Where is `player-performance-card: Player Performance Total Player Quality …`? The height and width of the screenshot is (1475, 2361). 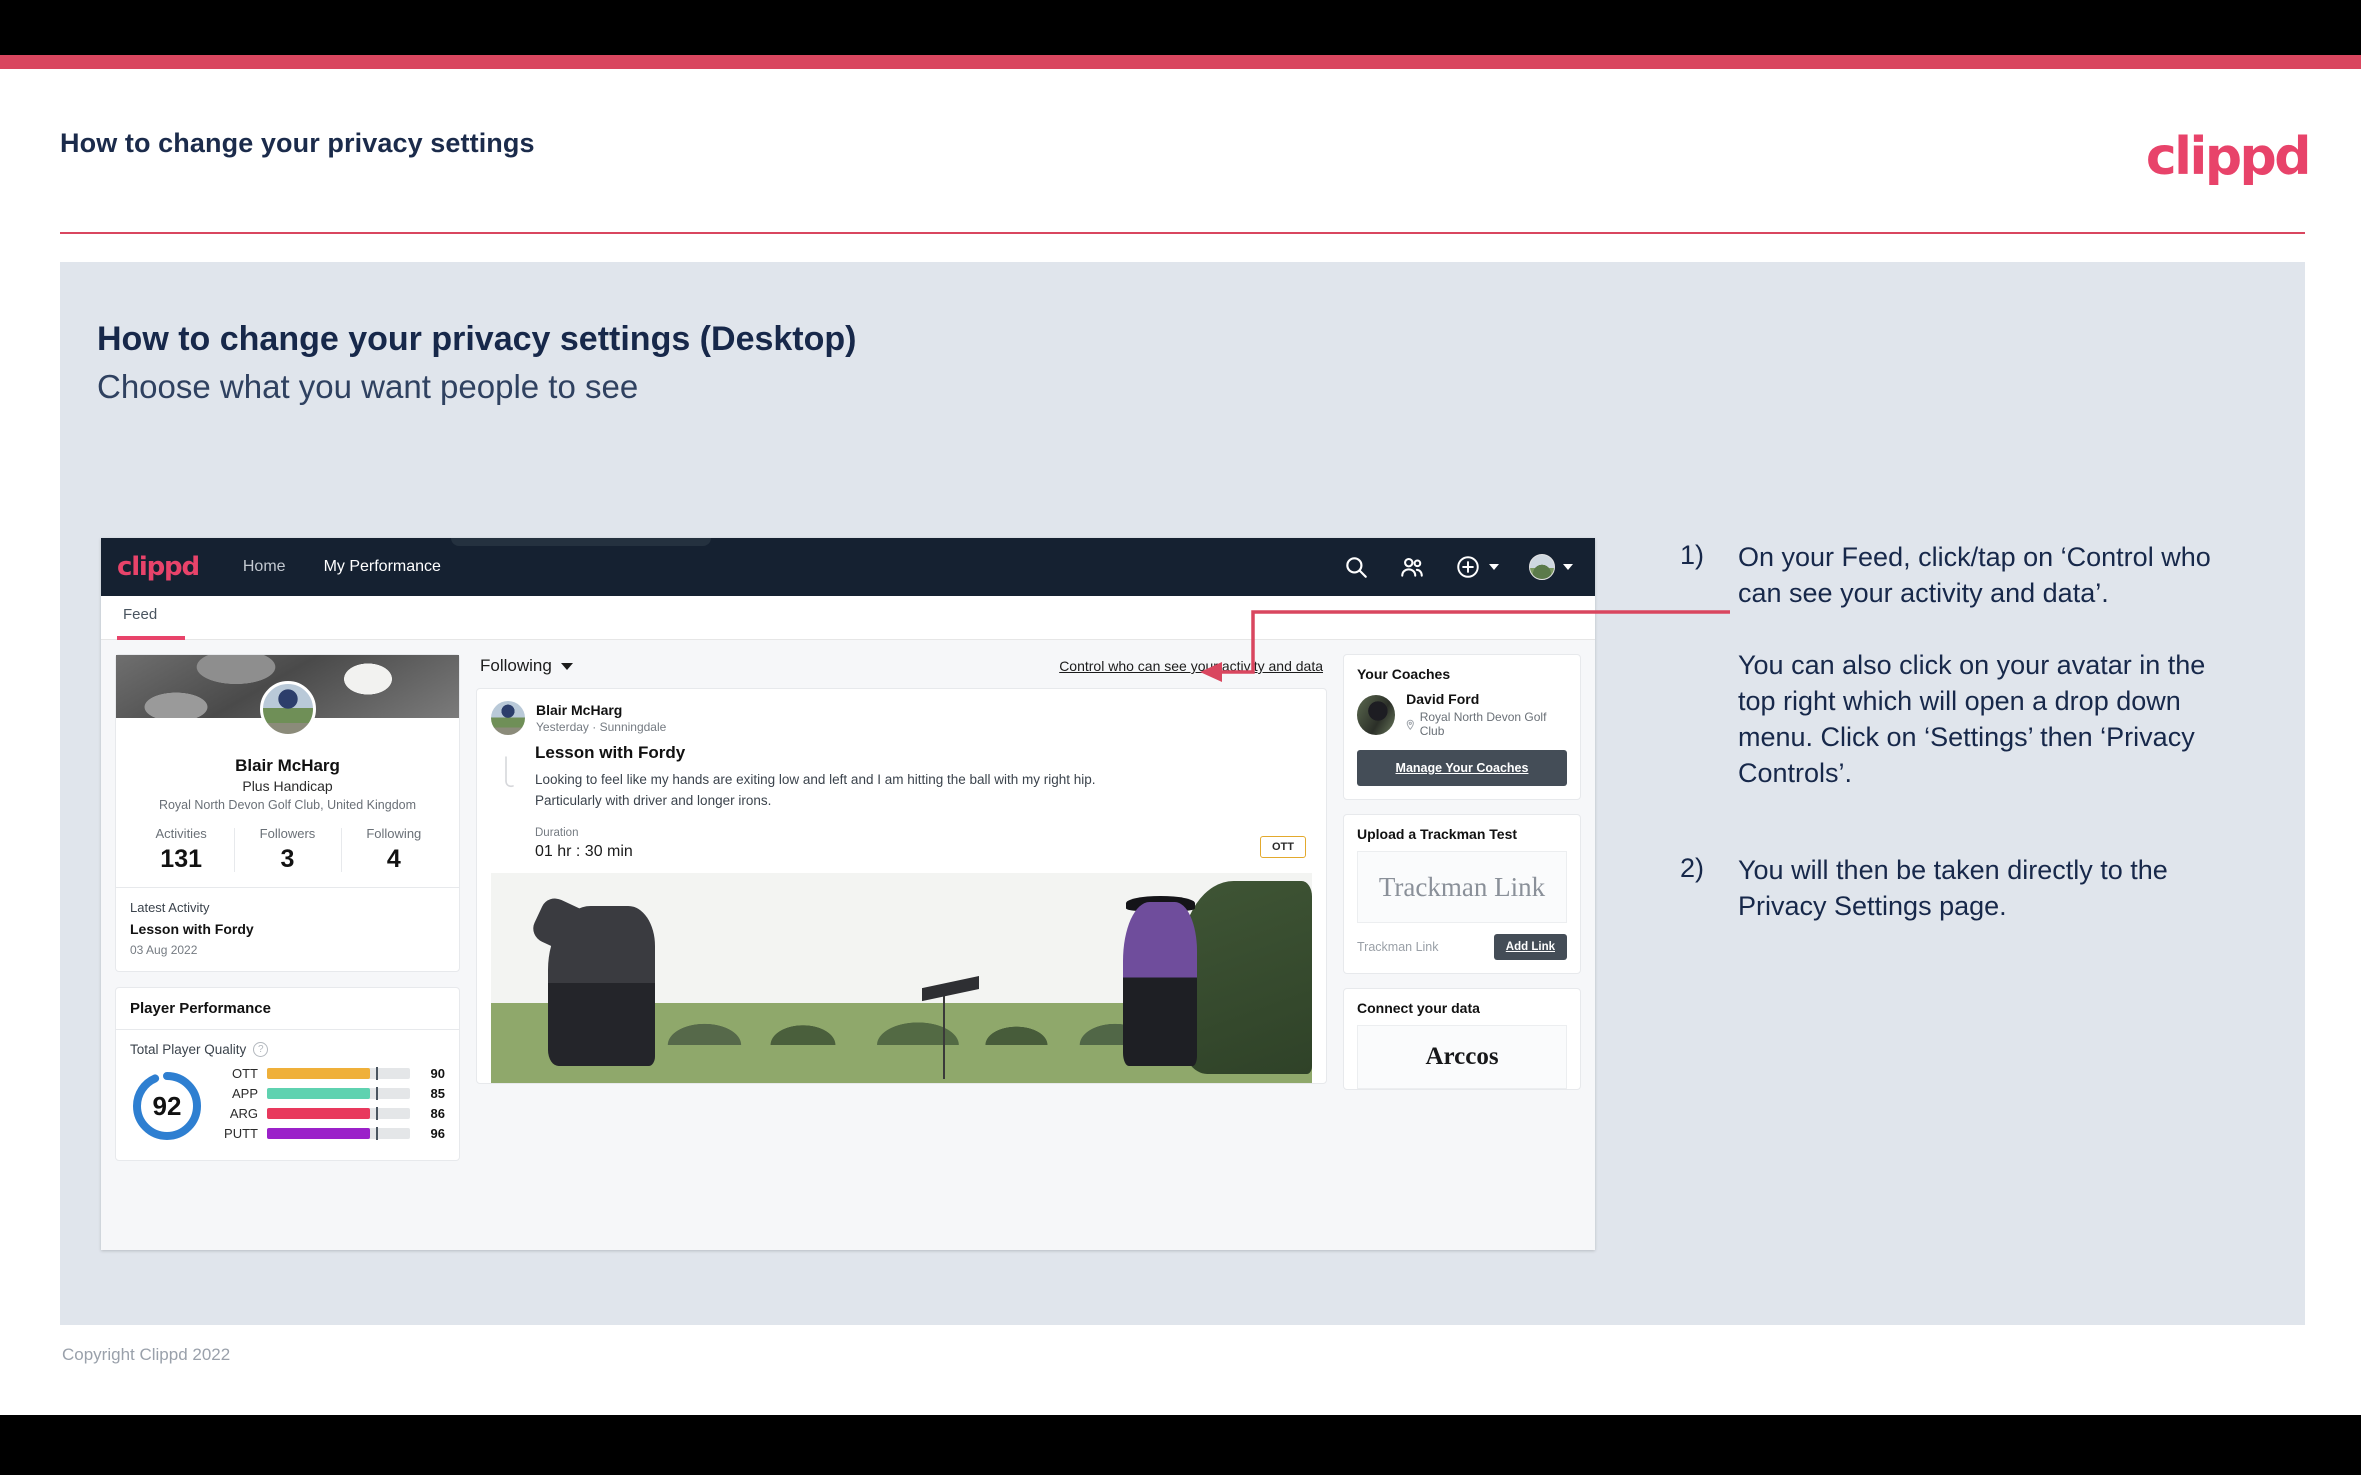
player-performance-card: Player Performance Total Player Quality … is located at coordinates (287, 1074).